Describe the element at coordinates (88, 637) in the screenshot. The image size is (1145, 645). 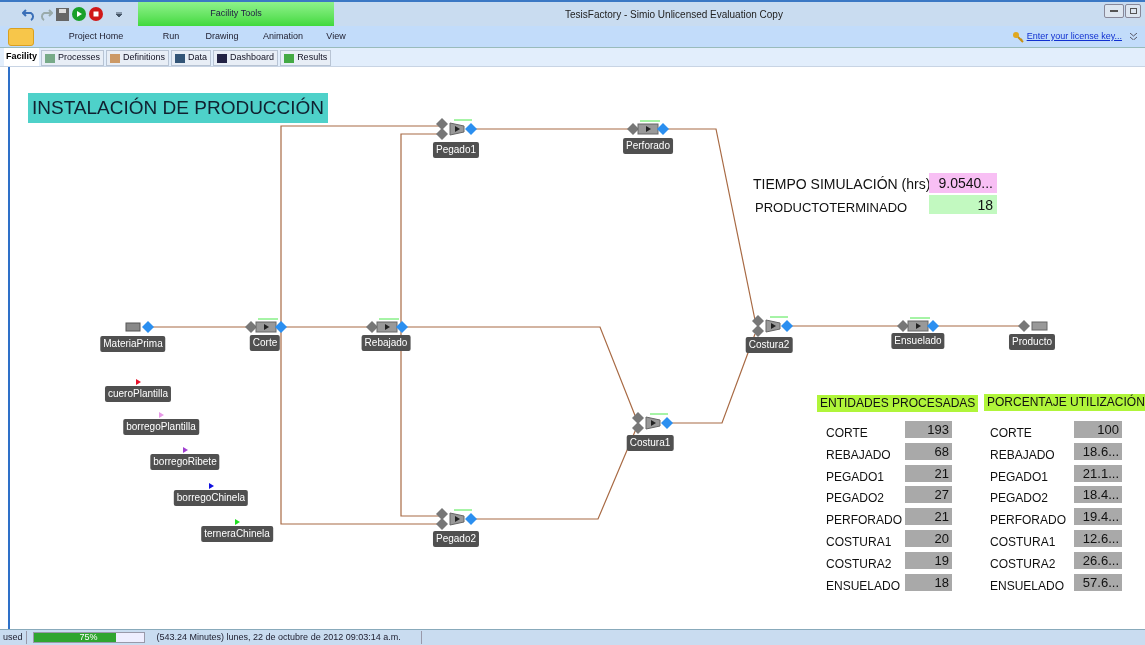
I see `progress-label: 75%` at that location.